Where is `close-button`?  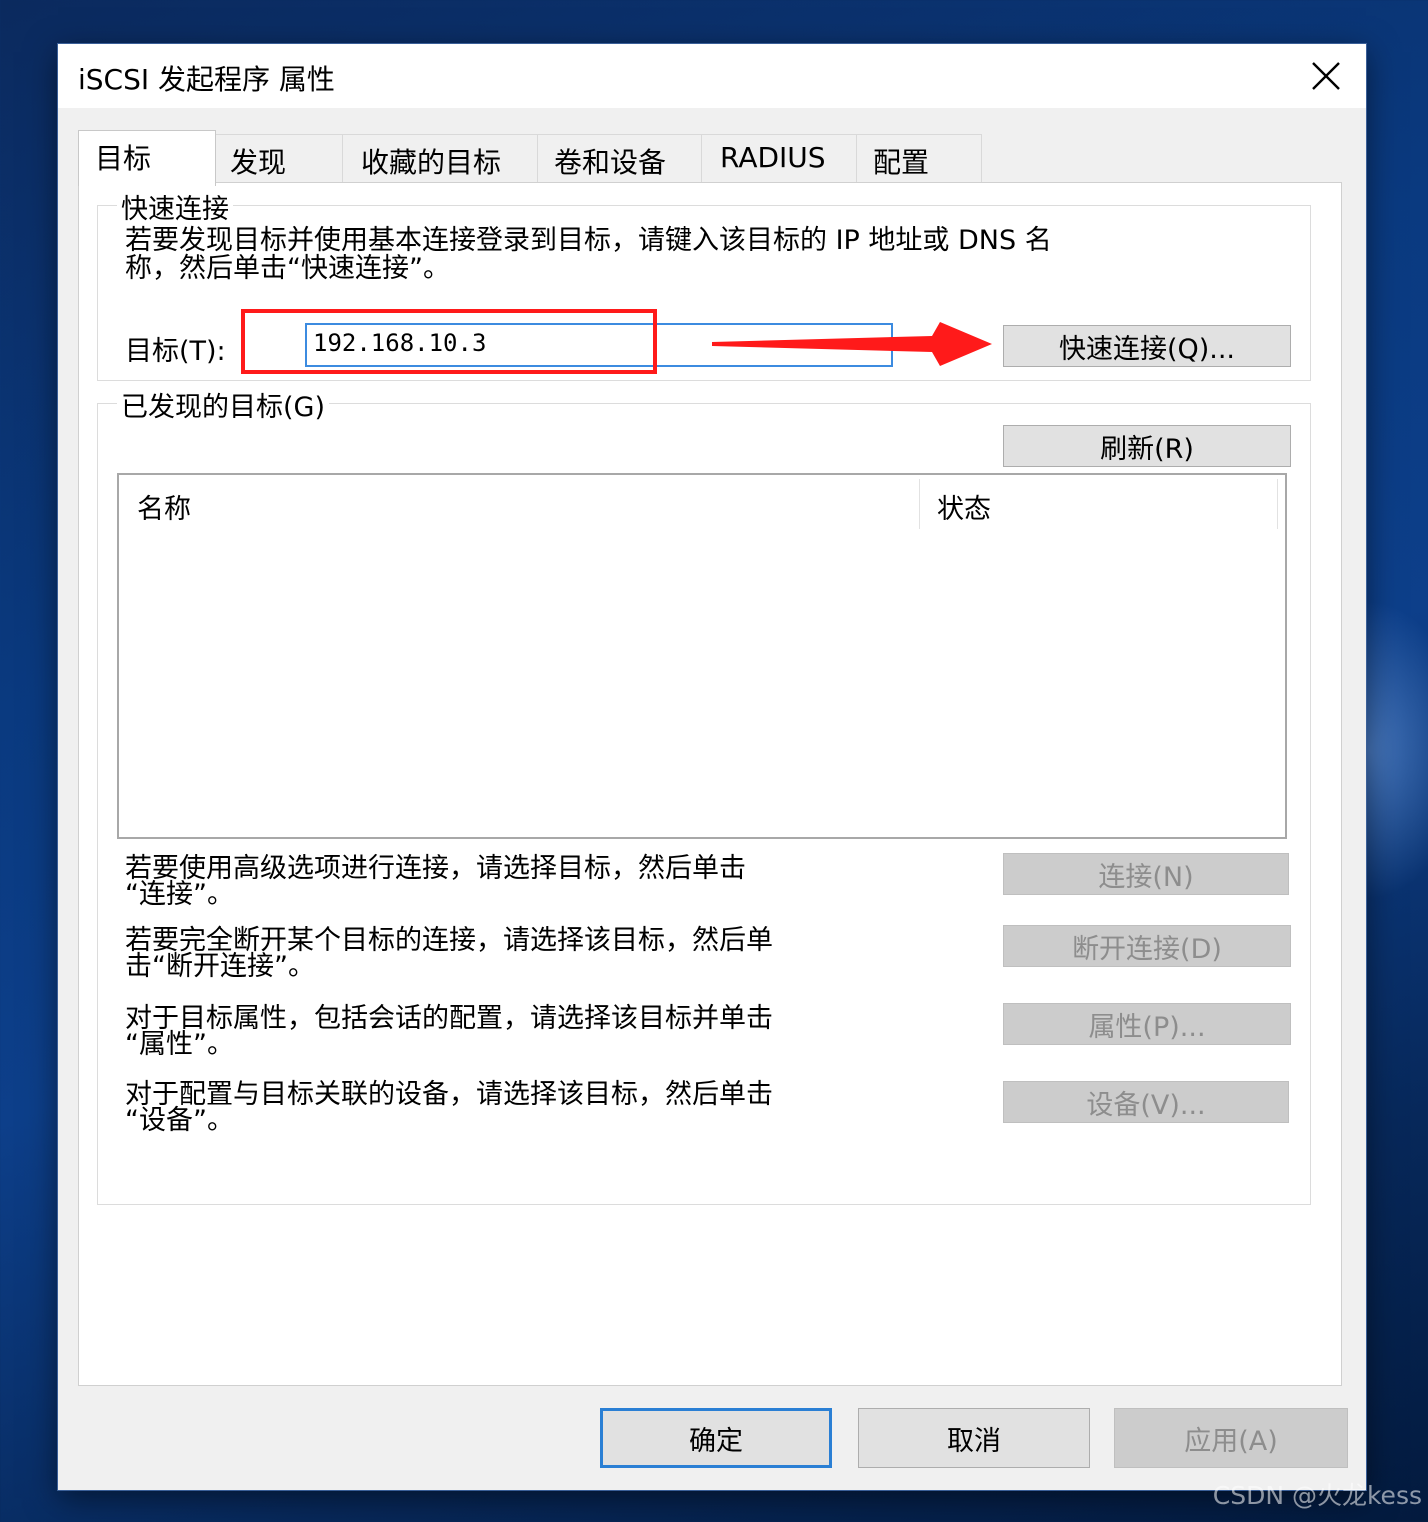 close-button is located at coordinates (1326, 76).